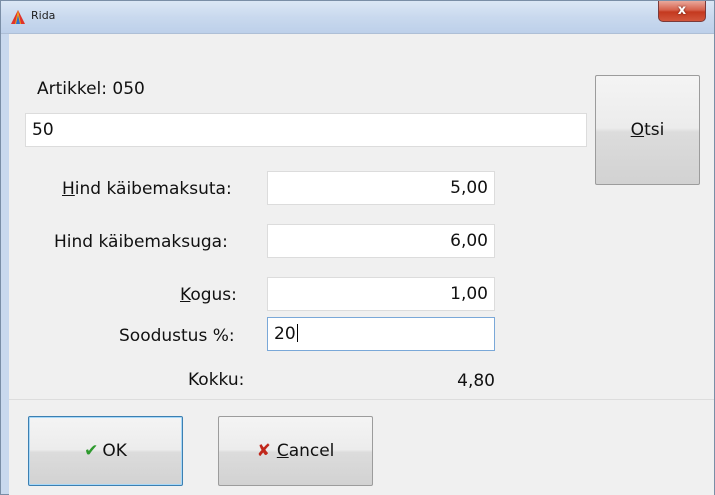 The height and width of the screenshot is (495, 715). I want to click on search-input-value: 50, so click(43, 130).